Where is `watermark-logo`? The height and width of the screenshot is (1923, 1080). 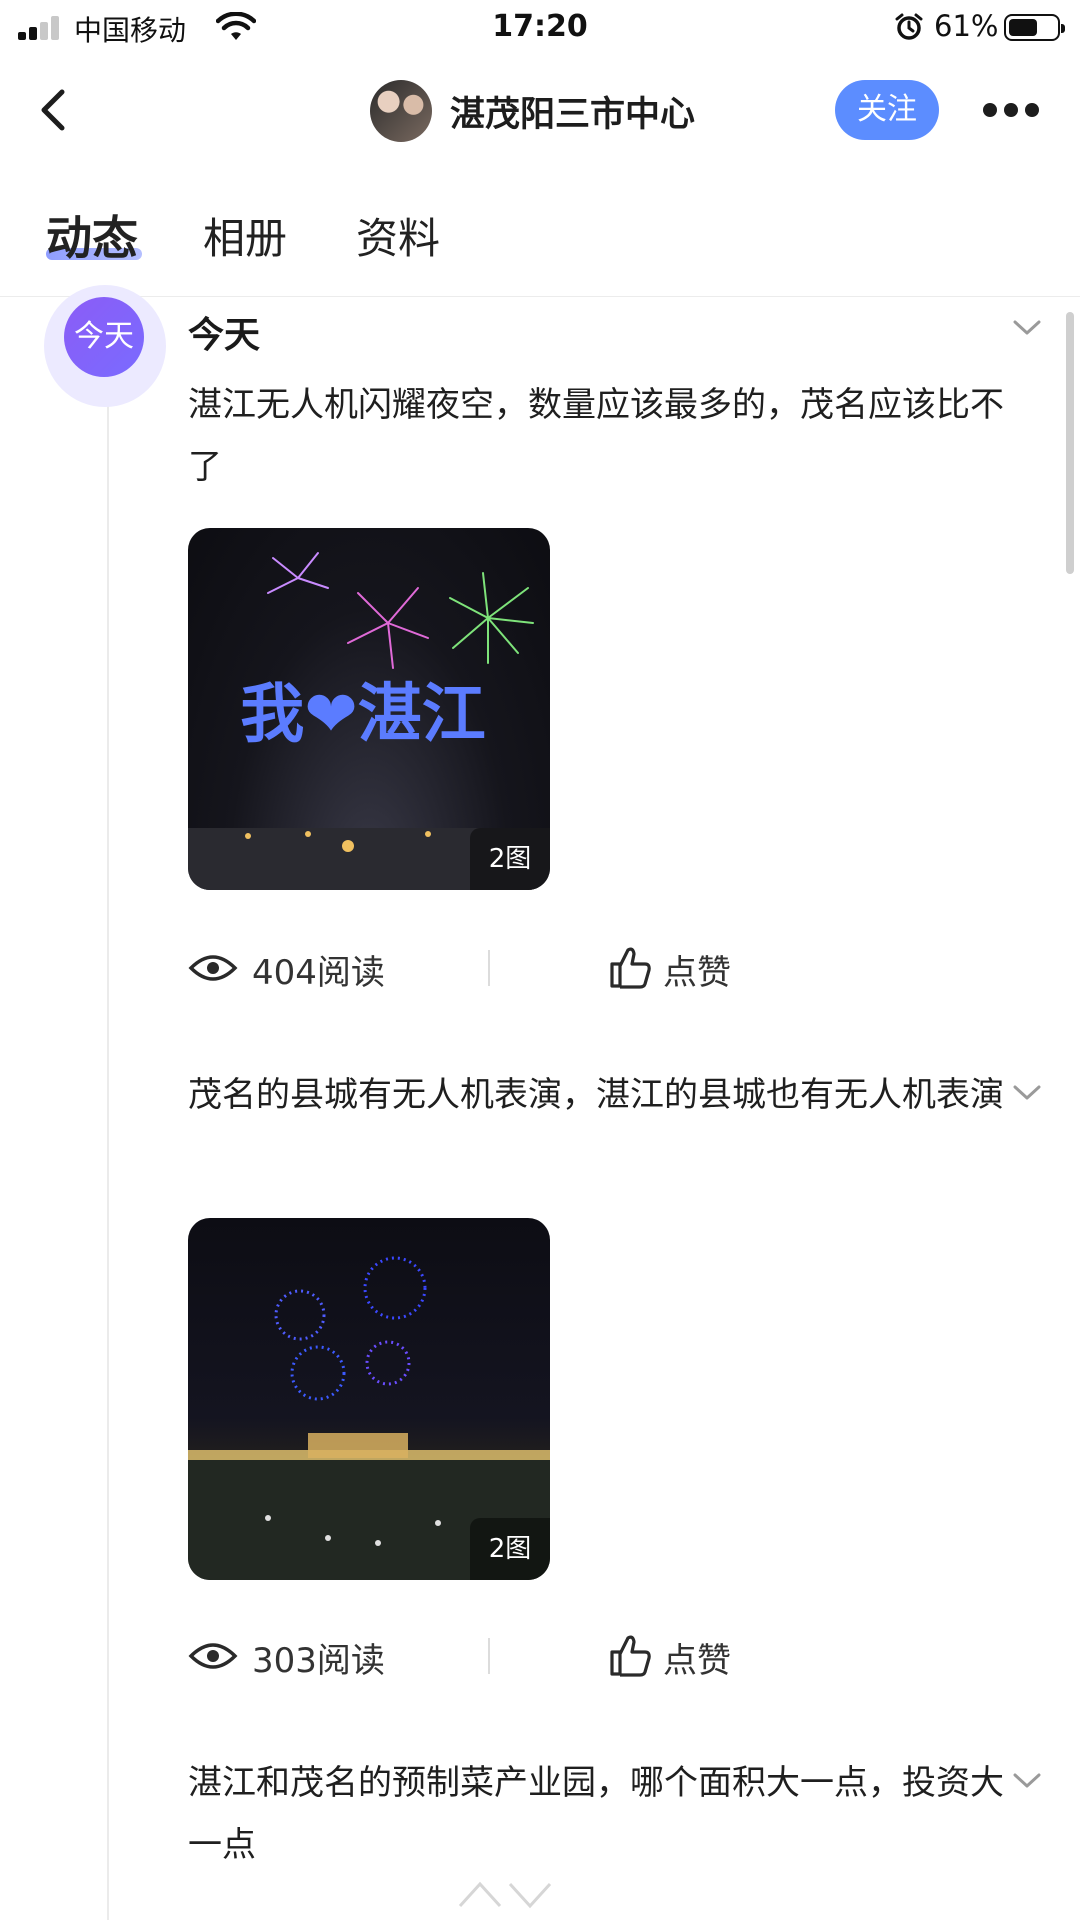 watermark-logo is located at coordinates (540, 1896).